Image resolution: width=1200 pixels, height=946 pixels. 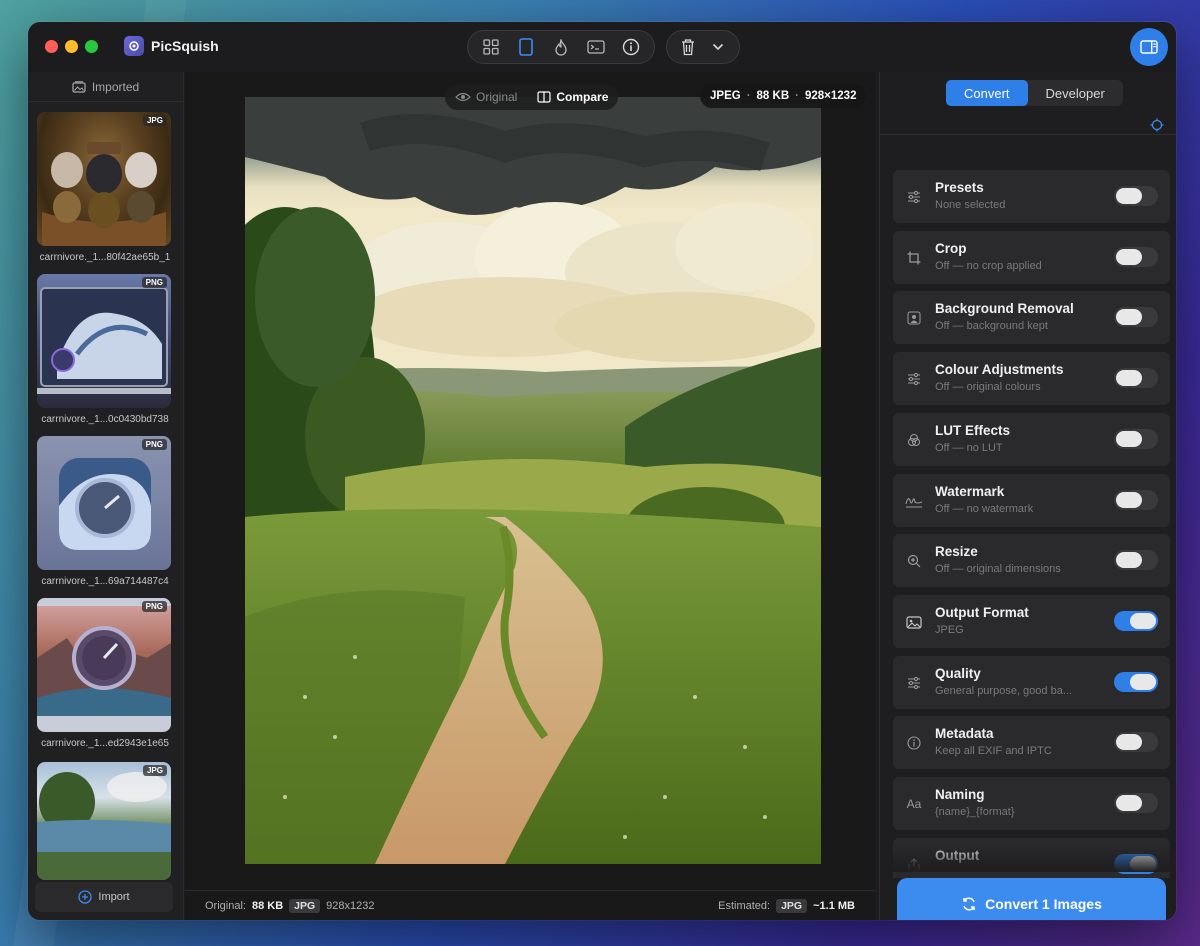 I want to click on view-toolbar, so click(x=561, y=47).